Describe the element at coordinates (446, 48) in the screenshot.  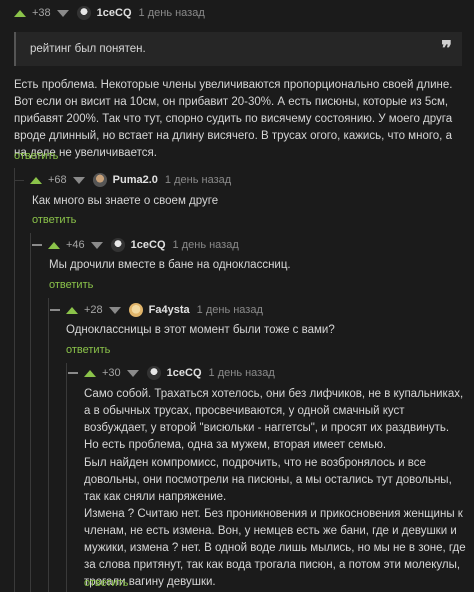
I see `quote-icon: ❞` at that location.